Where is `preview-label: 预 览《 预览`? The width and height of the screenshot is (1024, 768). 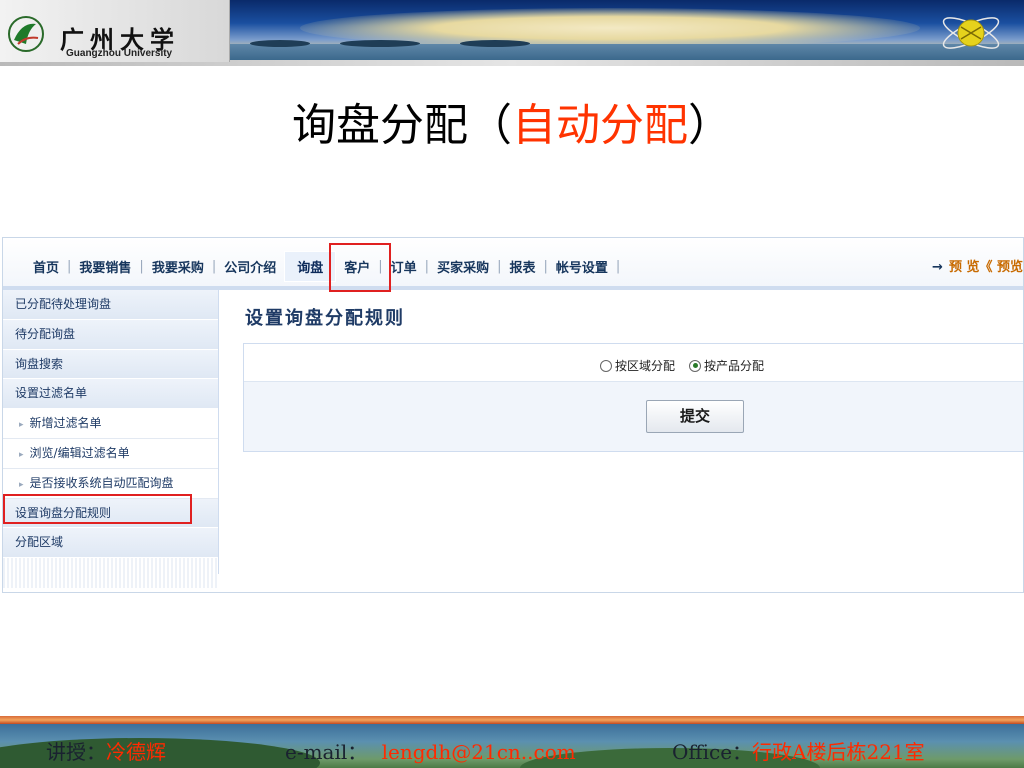 preview-label: 预 览《 预览 is located at coordinates (985, 267).